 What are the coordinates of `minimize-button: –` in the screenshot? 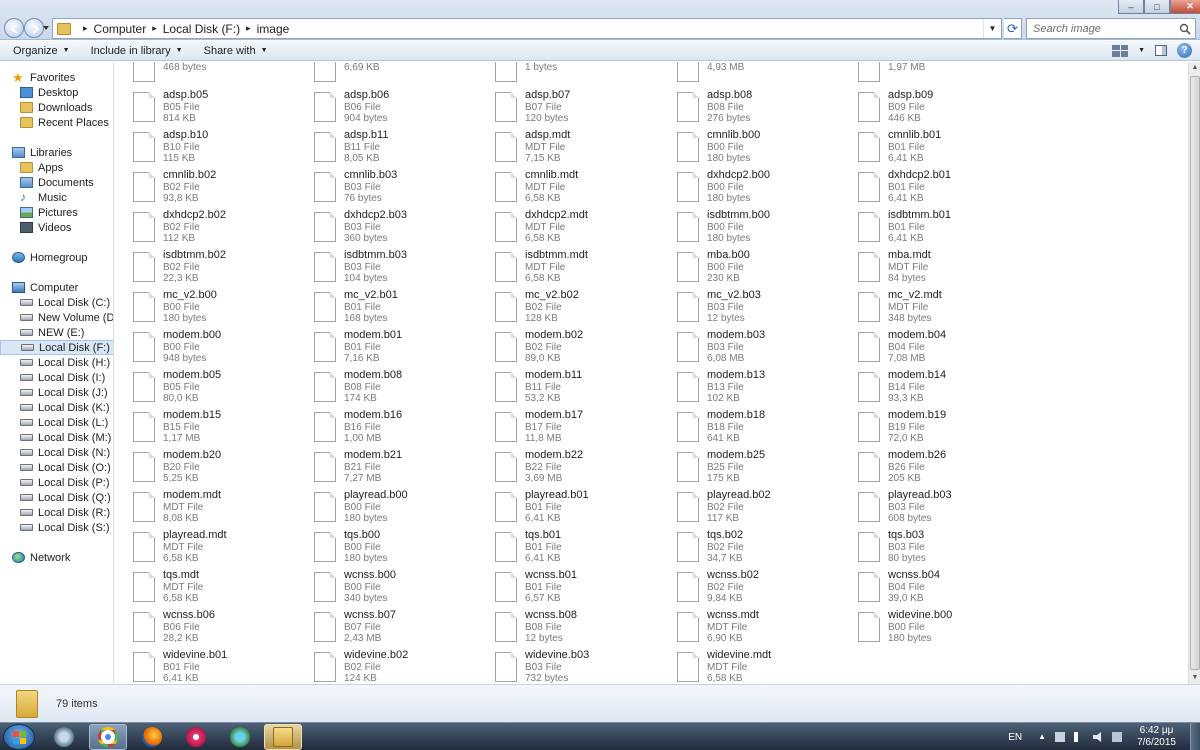 It's located at (1131, 7).